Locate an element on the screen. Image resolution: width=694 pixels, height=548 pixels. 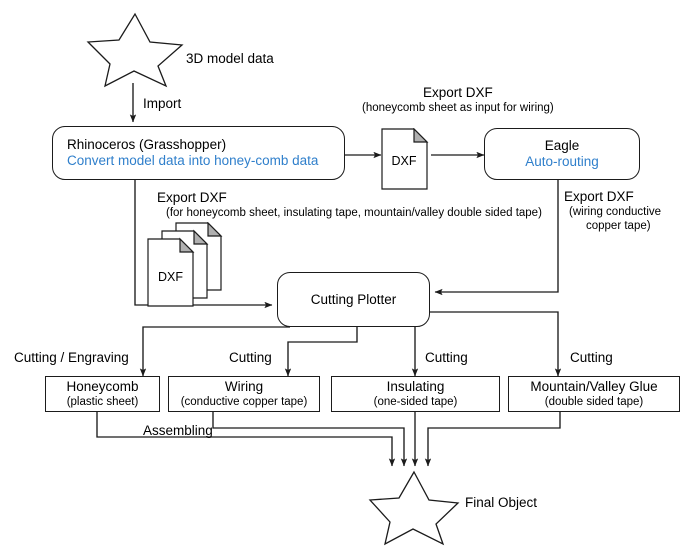
dxf-document-label: DXF is located at coordinates (404, 161).